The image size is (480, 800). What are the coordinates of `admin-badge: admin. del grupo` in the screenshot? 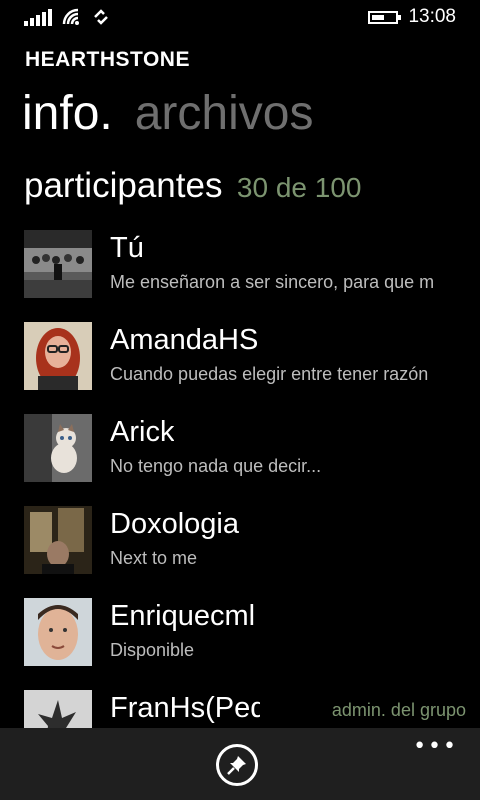 It's located at (398, 710).